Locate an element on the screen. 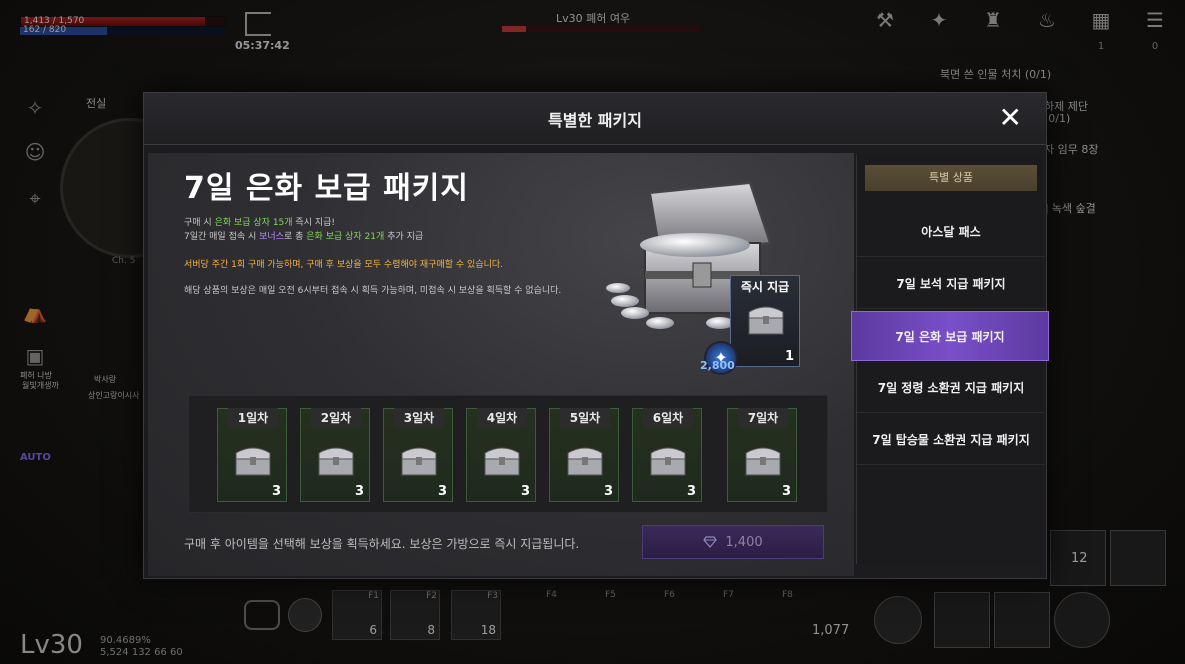  day-label: 5일차 is located at coordinates (585, 418).